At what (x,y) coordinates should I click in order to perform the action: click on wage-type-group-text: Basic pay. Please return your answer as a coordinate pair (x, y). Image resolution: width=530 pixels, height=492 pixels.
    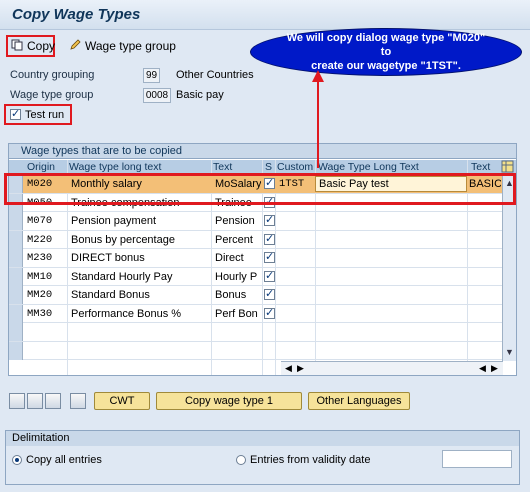
    Looking at the image, I should click on (200, 95).